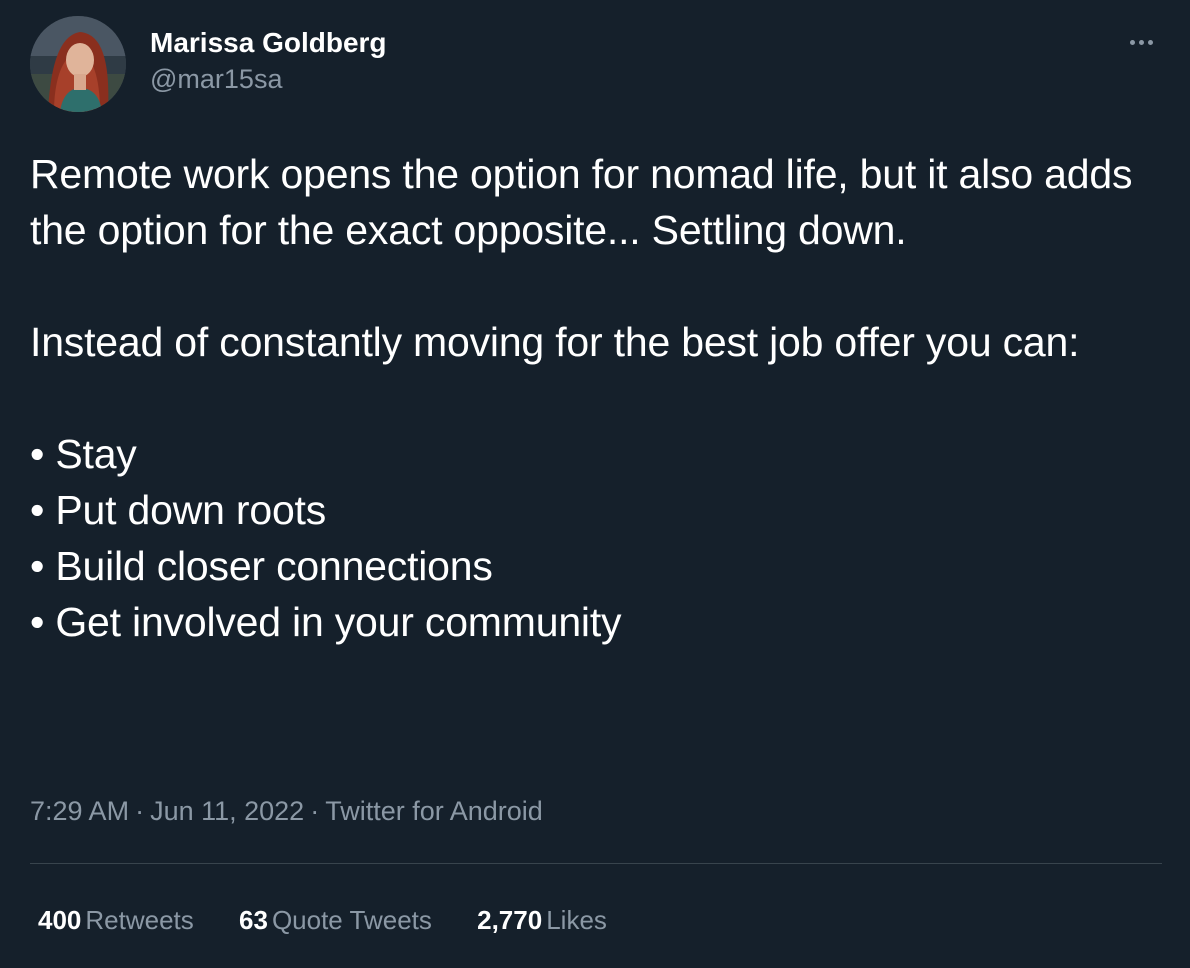  Describe the element at coordinates (1132, 42) in the screenshot. I see `more-horizontal-icon` at that location.